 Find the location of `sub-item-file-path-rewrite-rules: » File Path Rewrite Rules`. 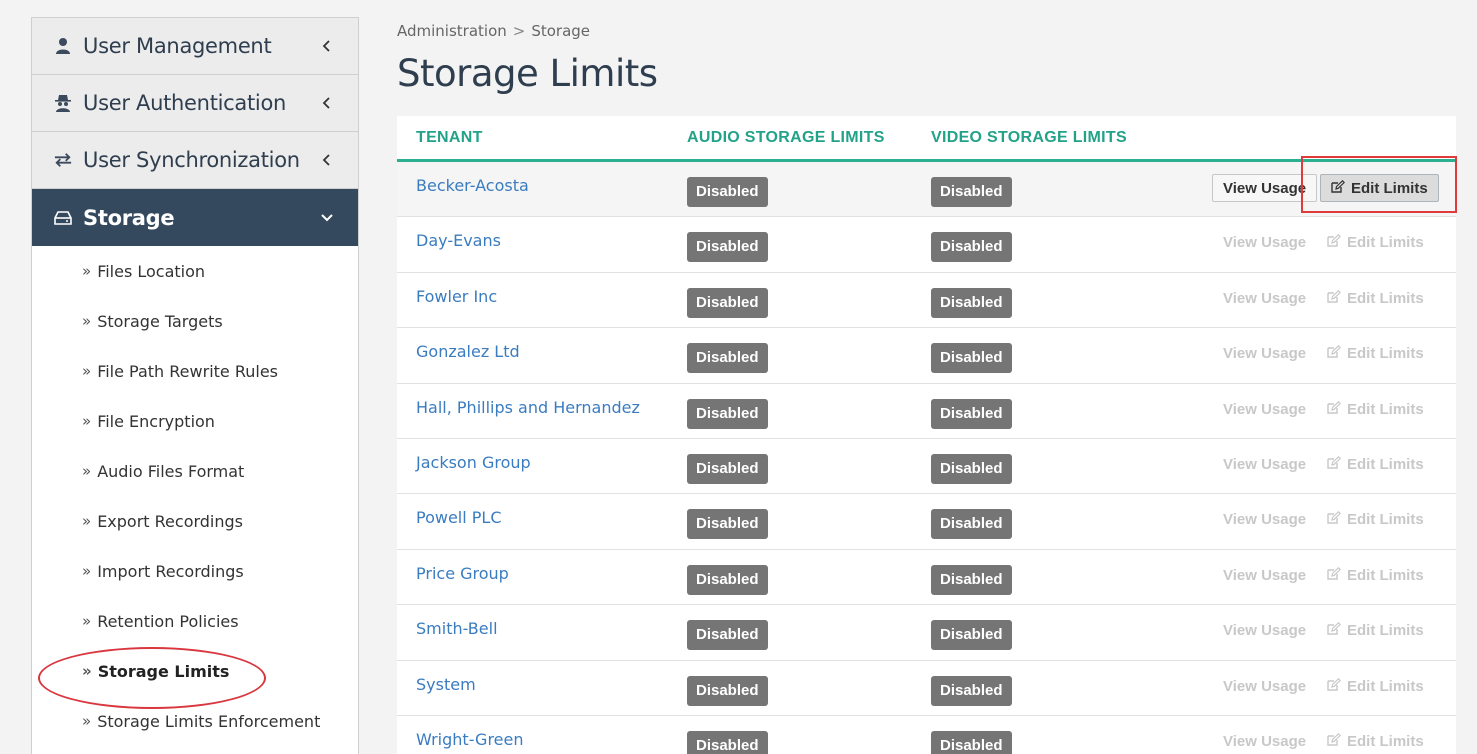

sub-item-file-path-rewrite-rules: » File Path Rewrite Rules is located at coordinates (195, 371).